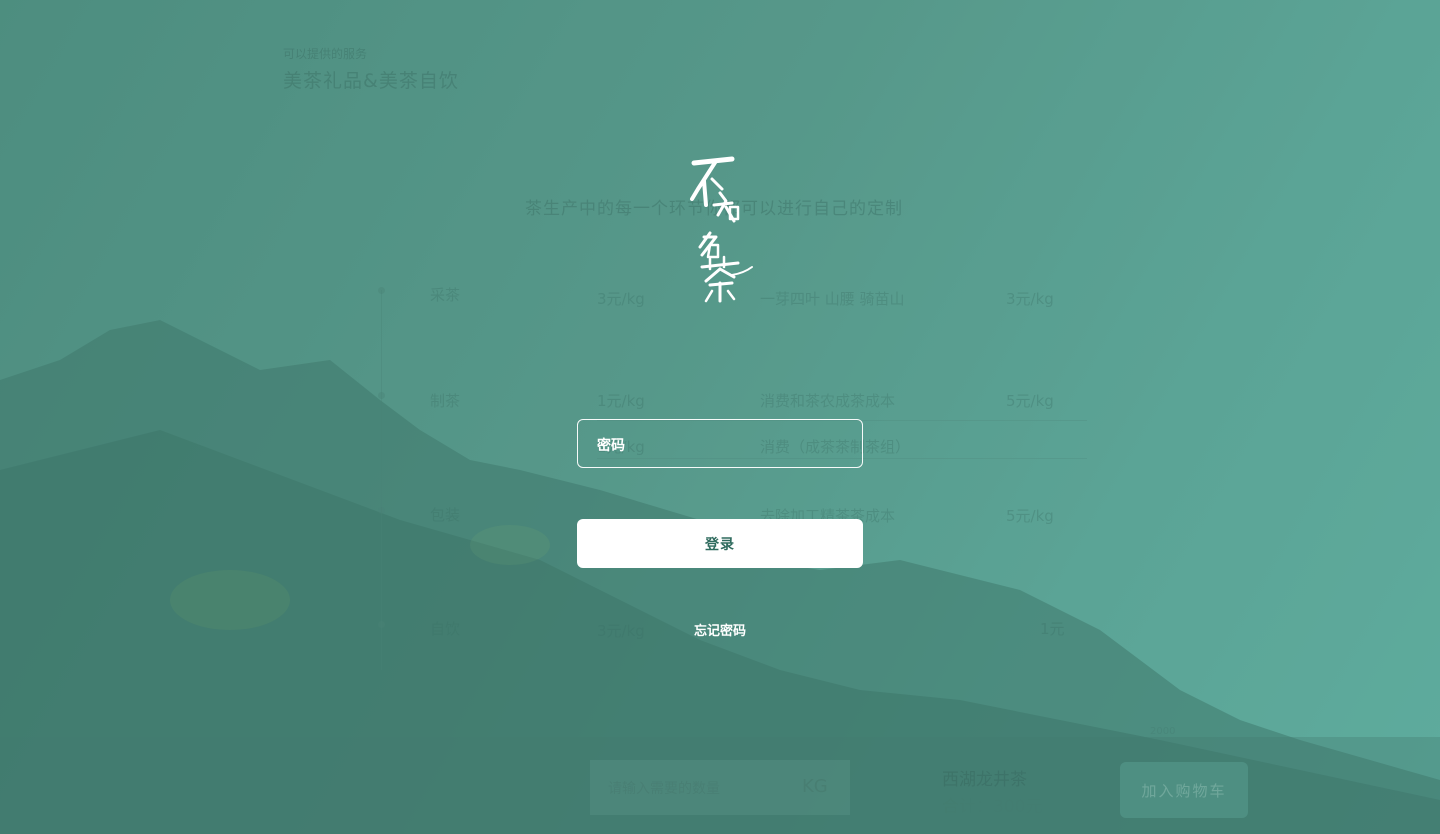 This screenshot has height=834, width=1440. I want to click on login-button: 登录, so click(720, 543).